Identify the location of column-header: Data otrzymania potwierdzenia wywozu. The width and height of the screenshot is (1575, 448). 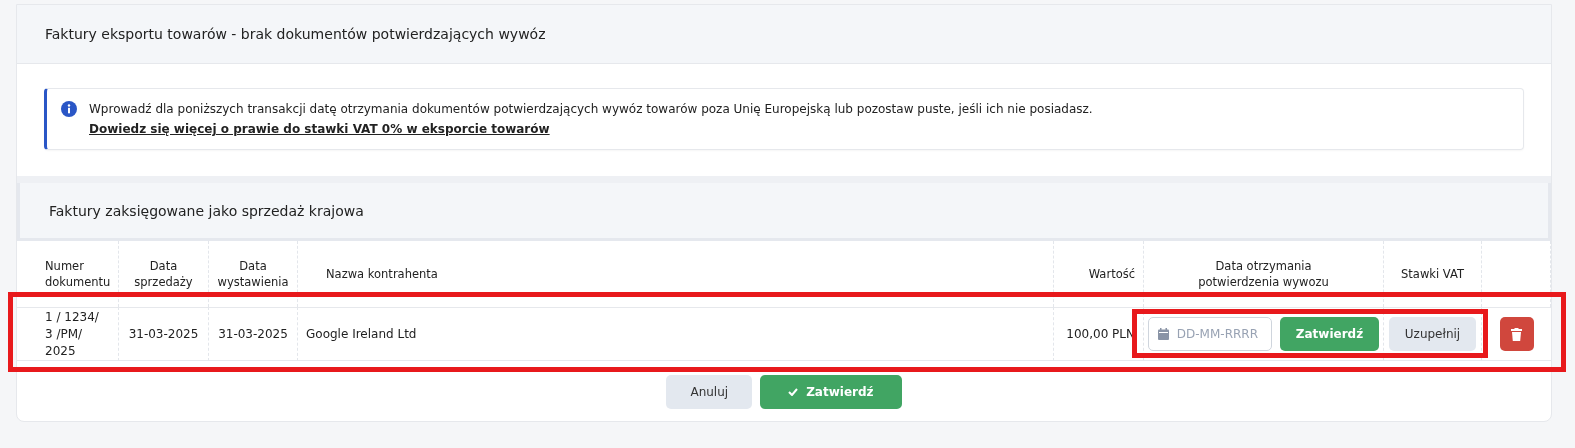
(1264, 274).